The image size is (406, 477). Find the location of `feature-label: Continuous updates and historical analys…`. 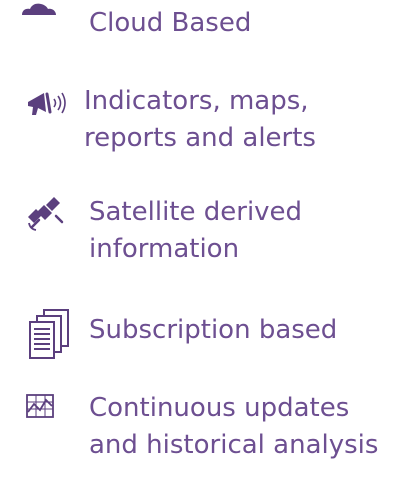

feature-label: Continuous updates and historical analys… is located at coordinates (234, 426).